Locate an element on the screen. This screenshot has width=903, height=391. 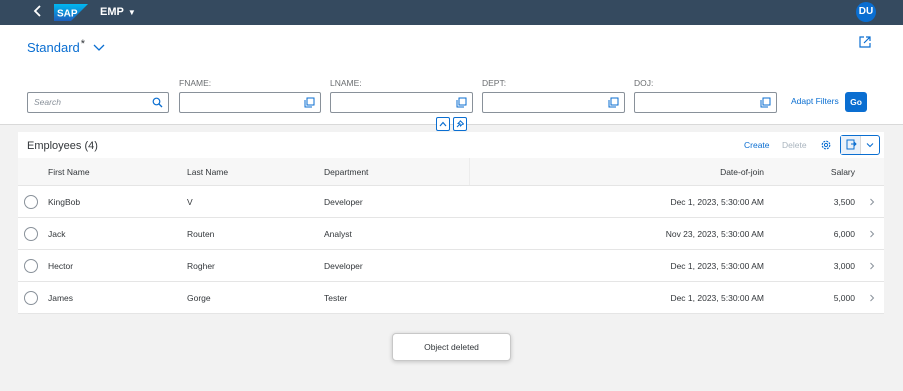
export-dropdown-button is located at coordinates (870, 145).